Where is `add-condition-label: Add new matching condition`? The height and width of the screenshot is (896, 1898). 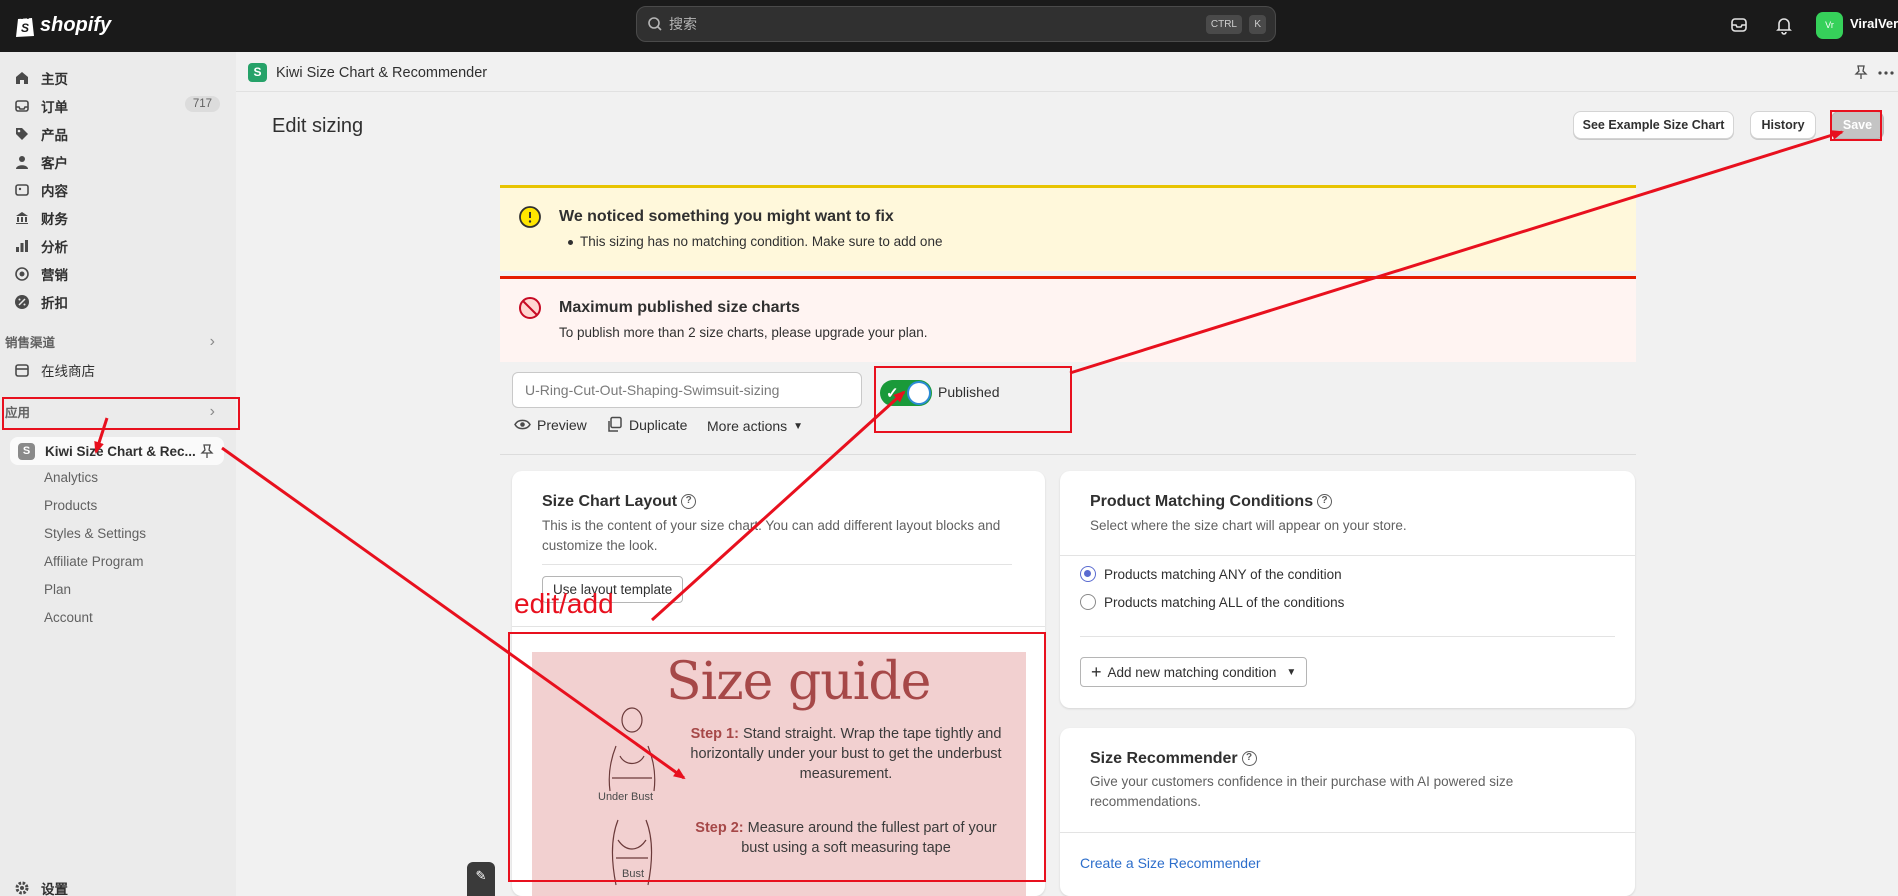 add-condition-label: Add new matching condition is located at coordinates (1192, 672).